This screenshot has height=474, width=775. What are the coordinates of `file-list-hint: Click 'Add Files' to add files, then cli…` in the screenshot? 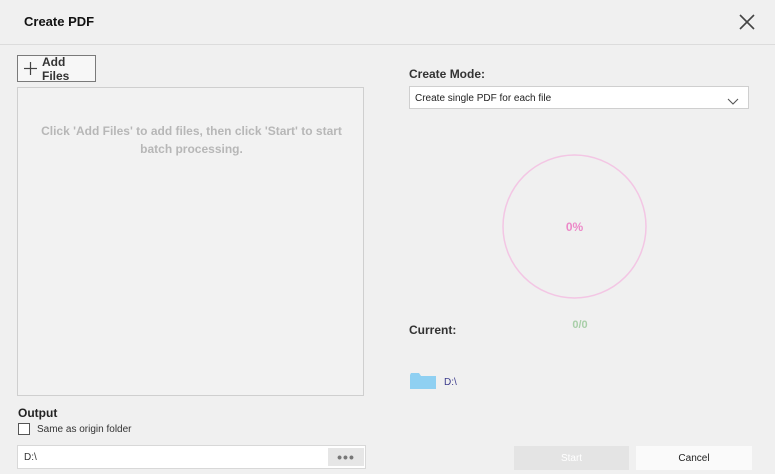 It's located at (191, 140).